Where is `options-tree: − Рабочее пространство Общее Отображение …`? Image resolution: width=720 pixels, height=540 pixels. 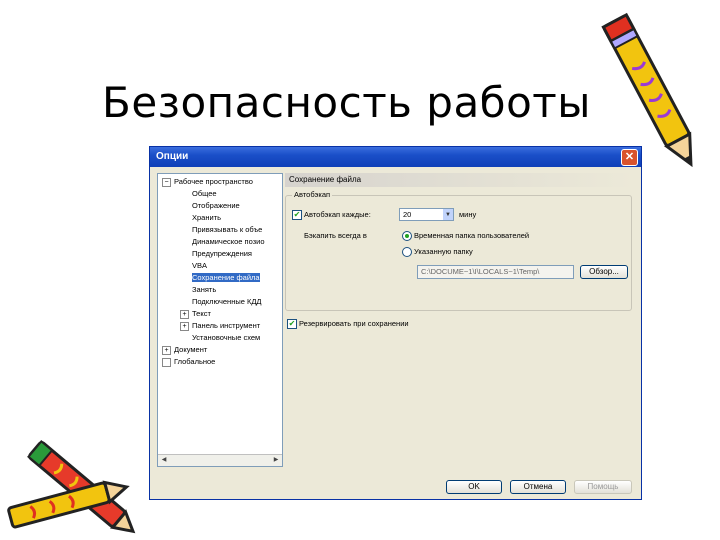 options-tree: − Рабочее пространство Общее Отображение … is located at coordinates (220, 320).